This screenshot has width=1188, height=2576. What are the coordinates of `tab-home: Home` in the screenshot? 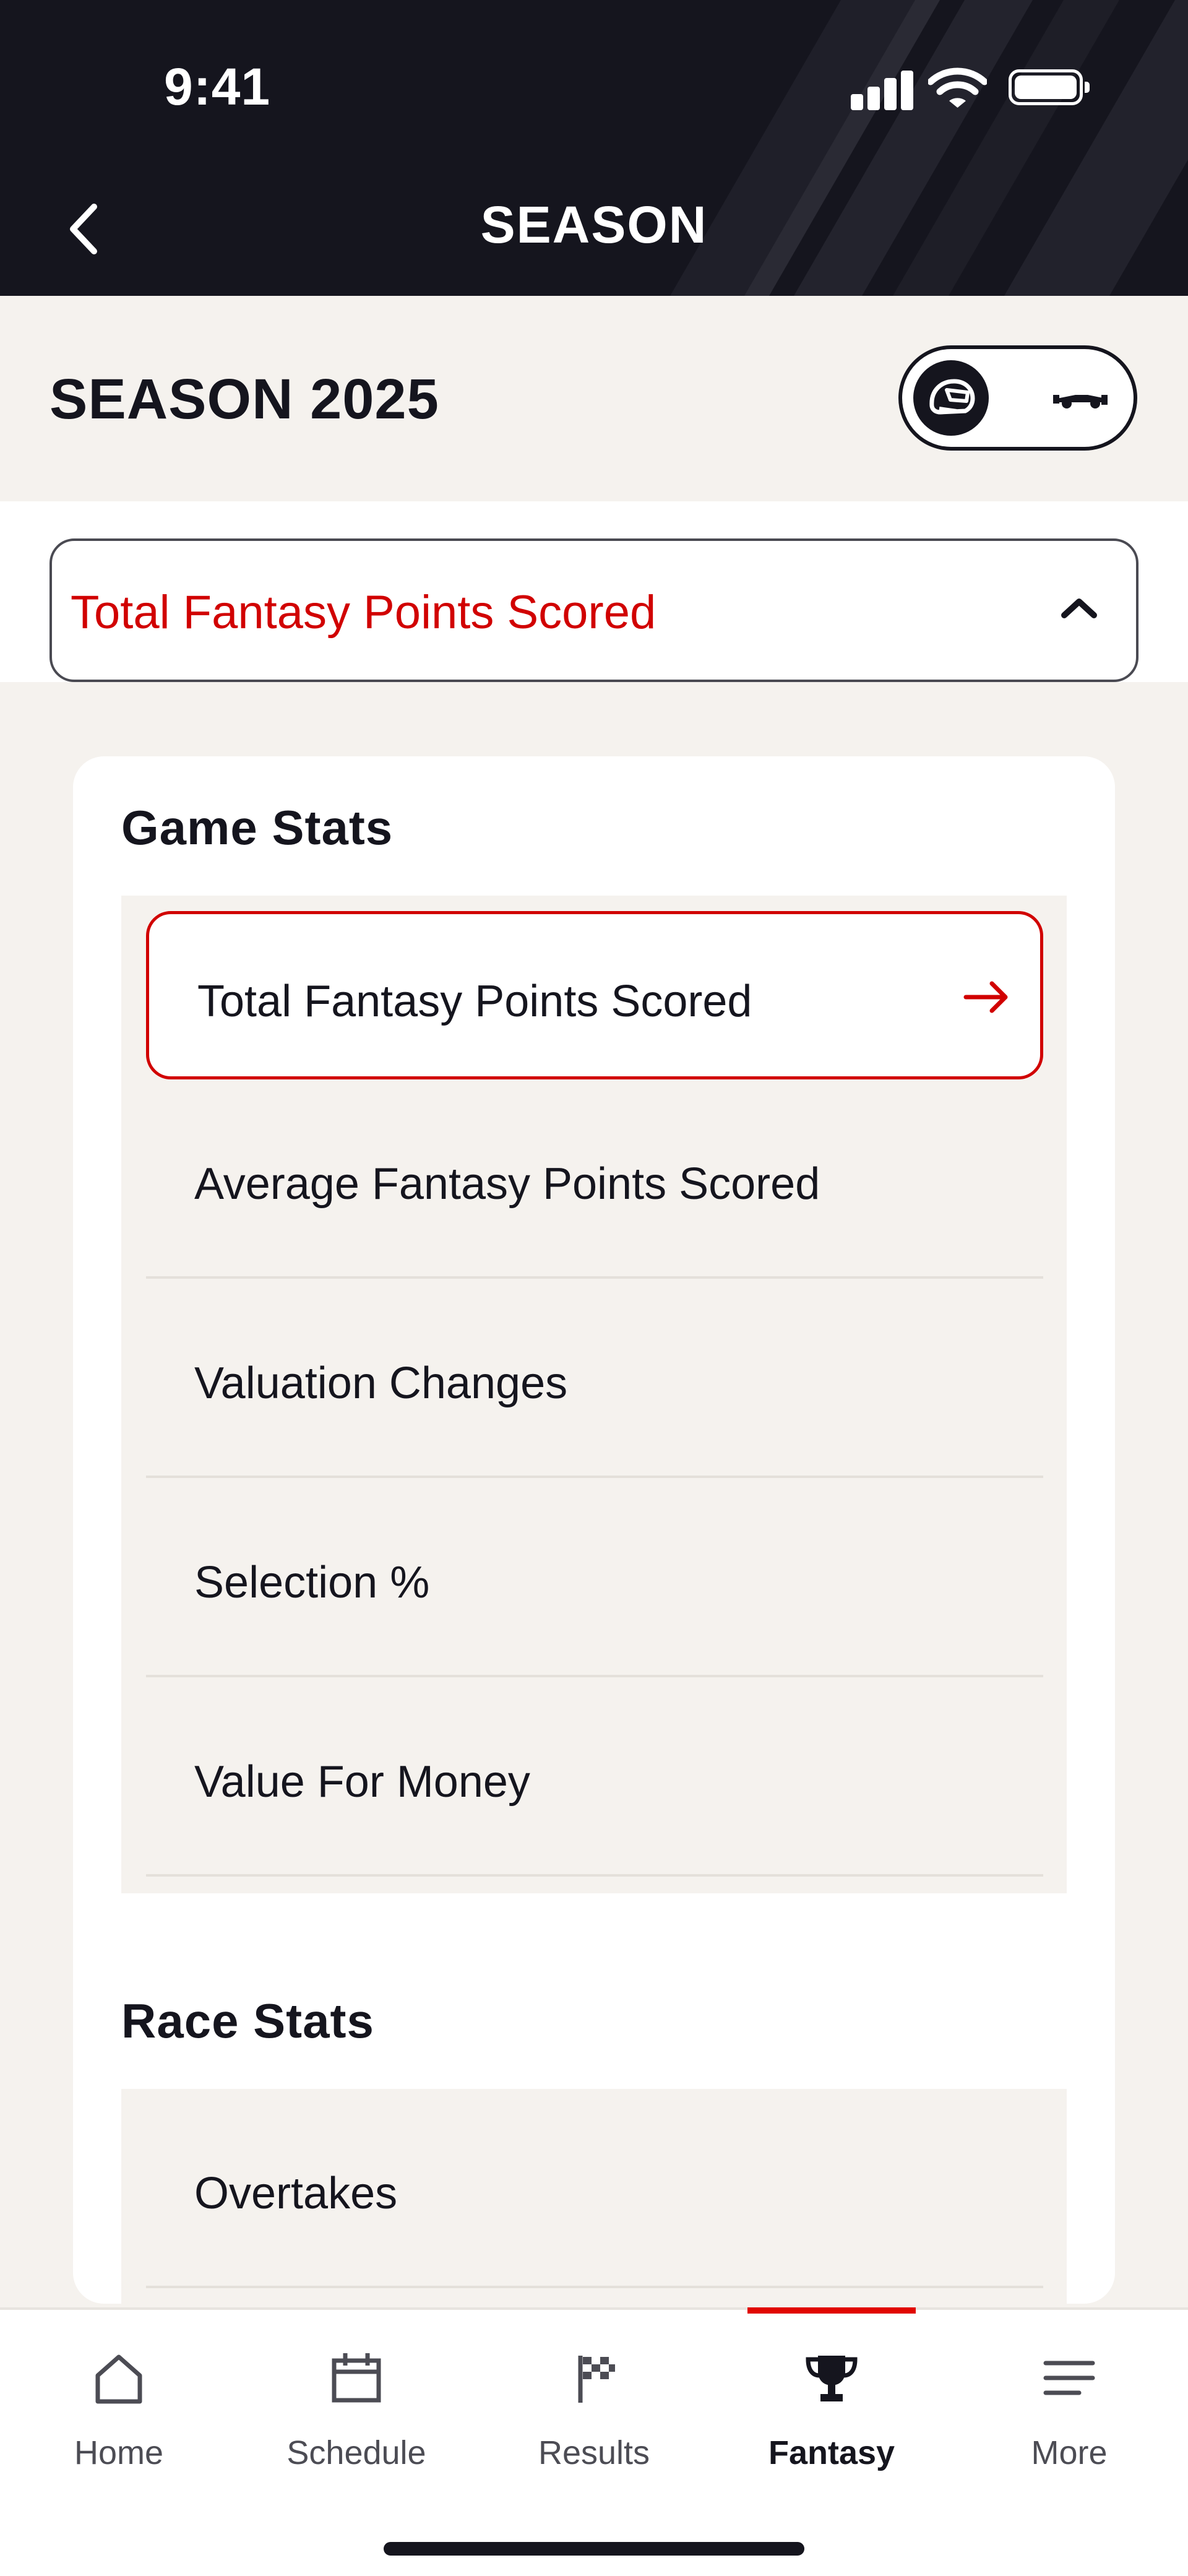 It's located at (119, 2403).